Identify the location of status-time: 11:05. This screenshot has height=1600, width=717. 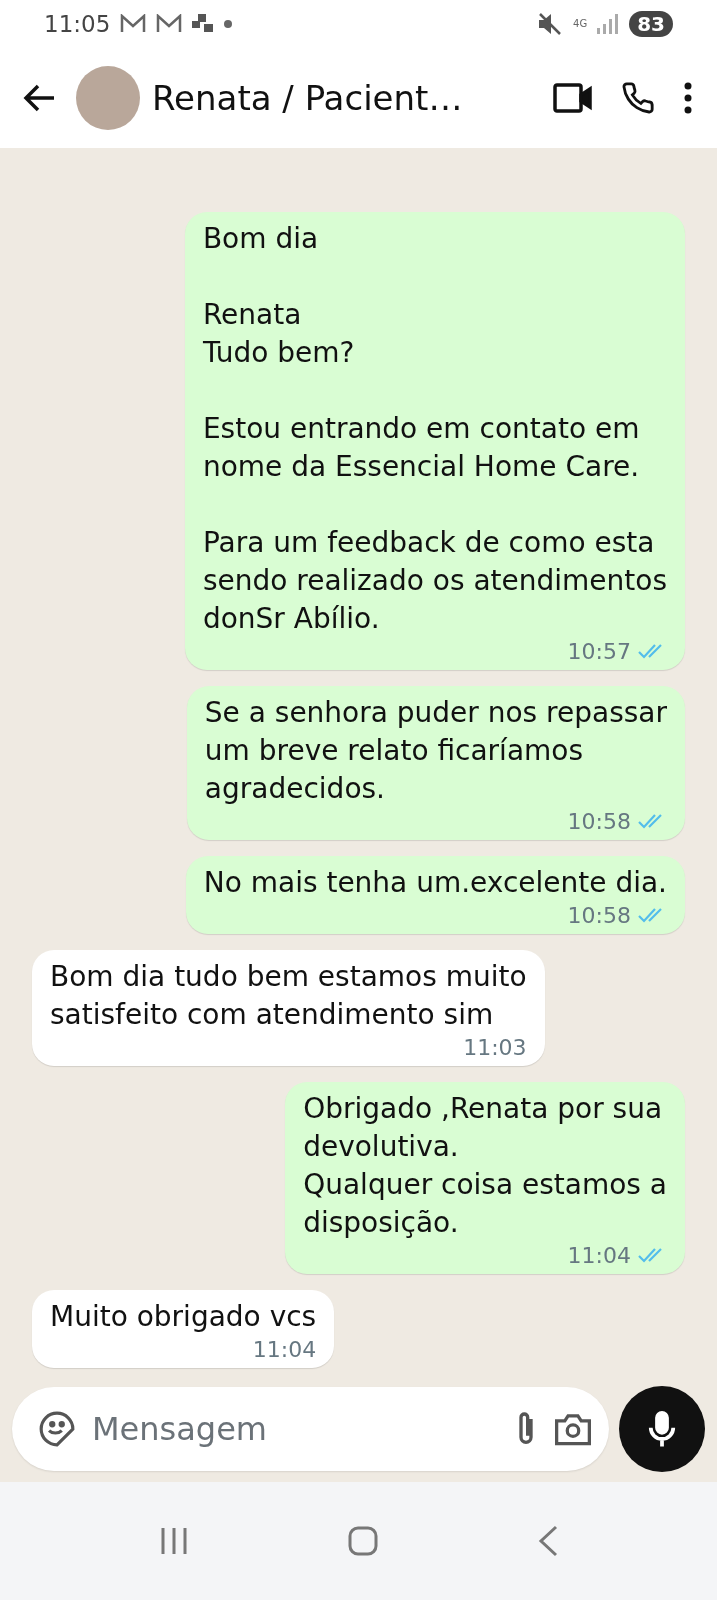
(77, 24).